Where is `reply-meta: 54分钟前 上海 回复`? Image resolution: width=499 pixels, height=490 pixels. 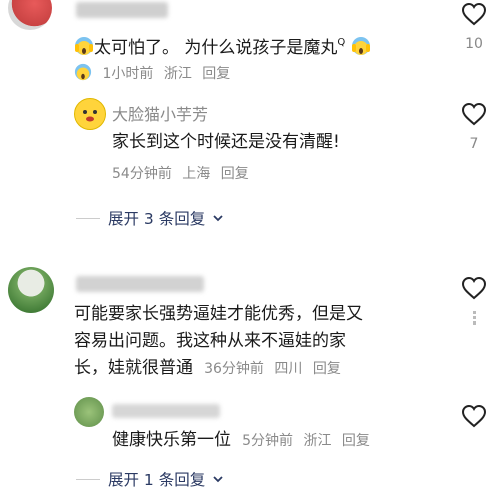
reply-meta: 54分钟前 上海 回复 is located at coordinates (183, 173).